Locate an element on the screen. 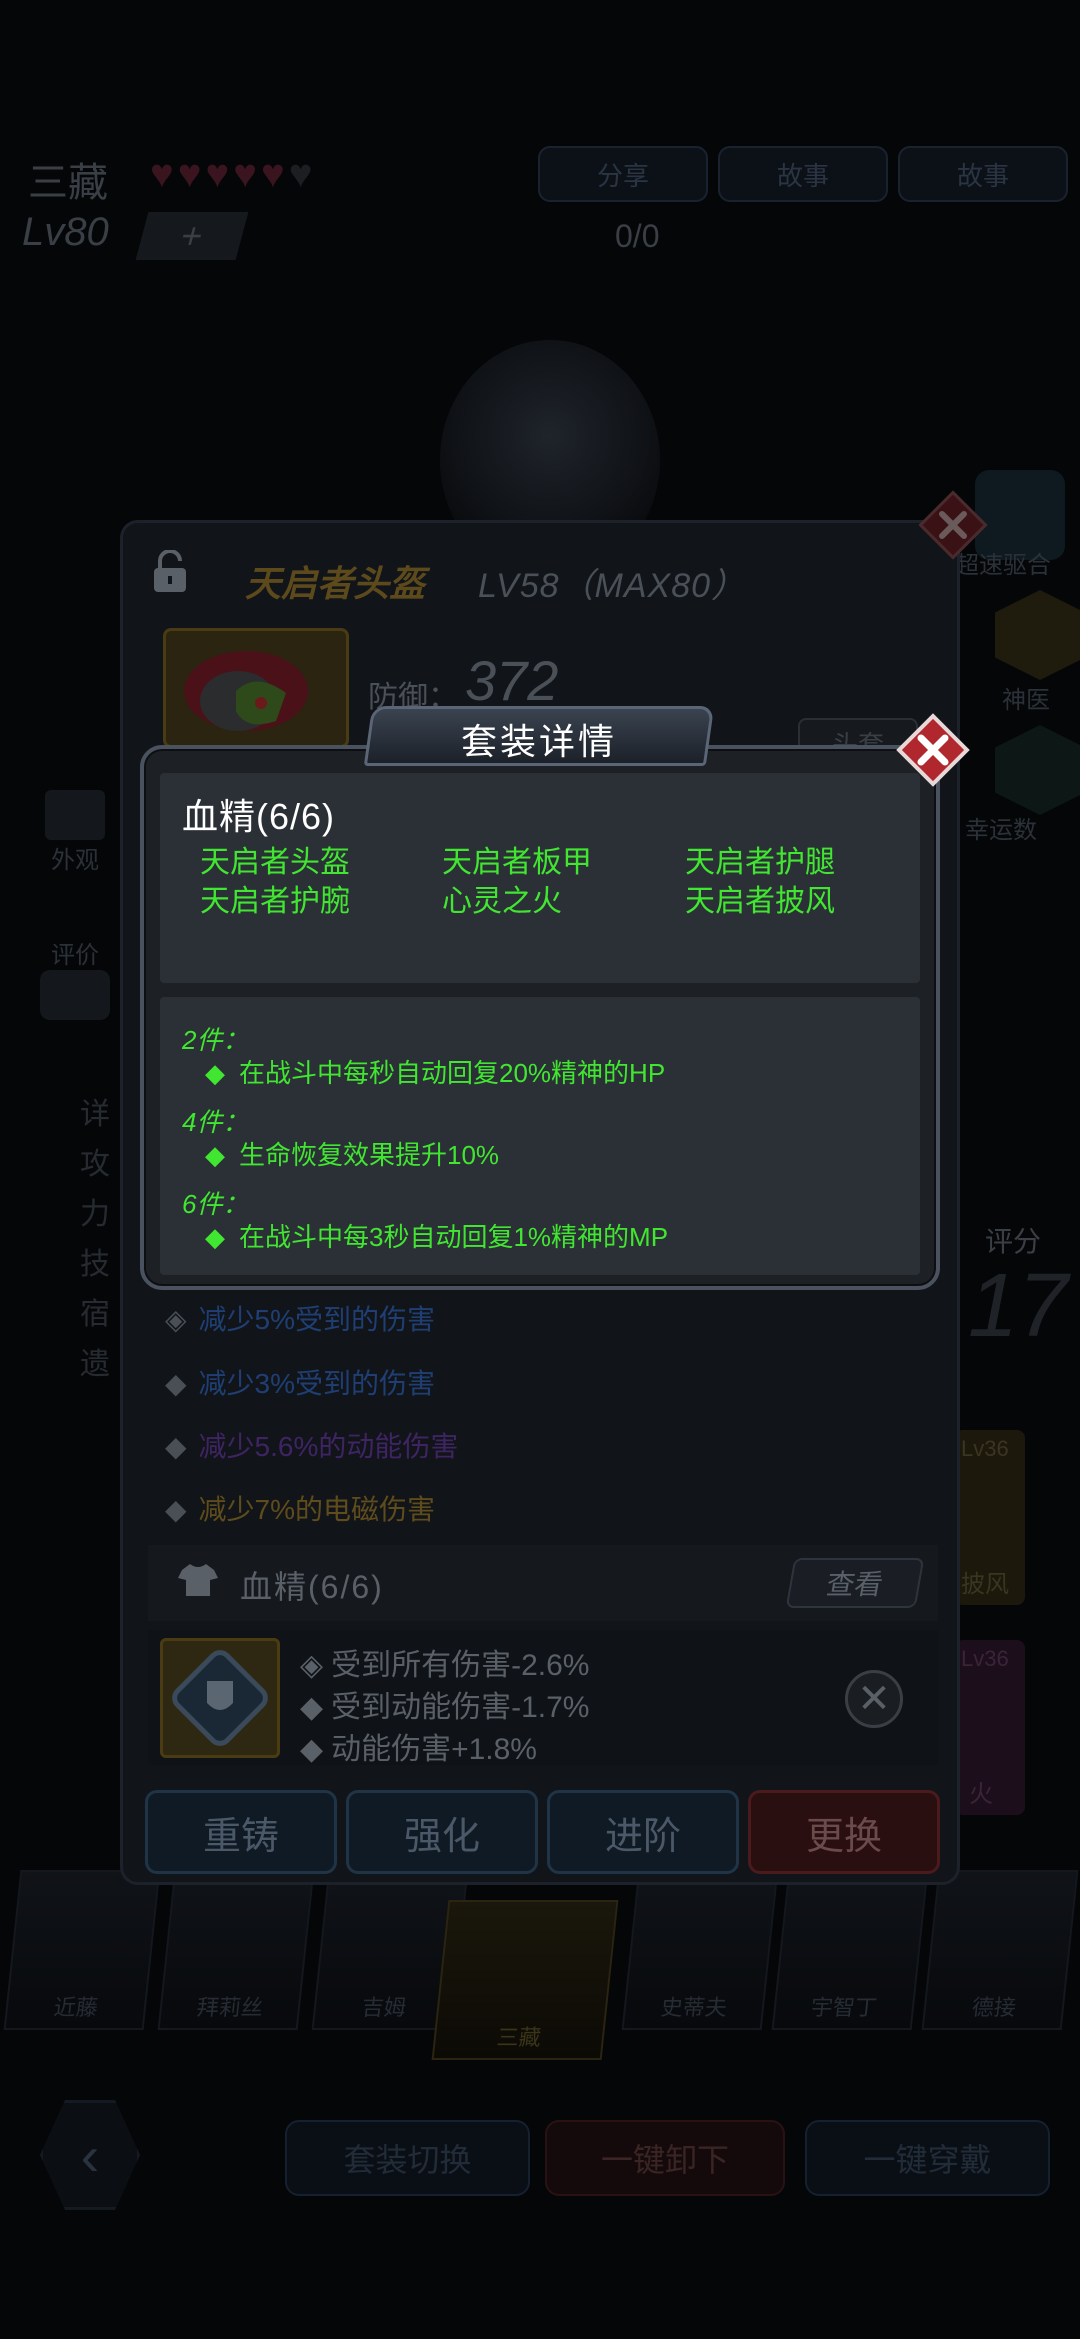 The height and width of the screenshot is (2339, 1080). equip-all-button: 一键穿戴 is located at coordinates (927, 2158).